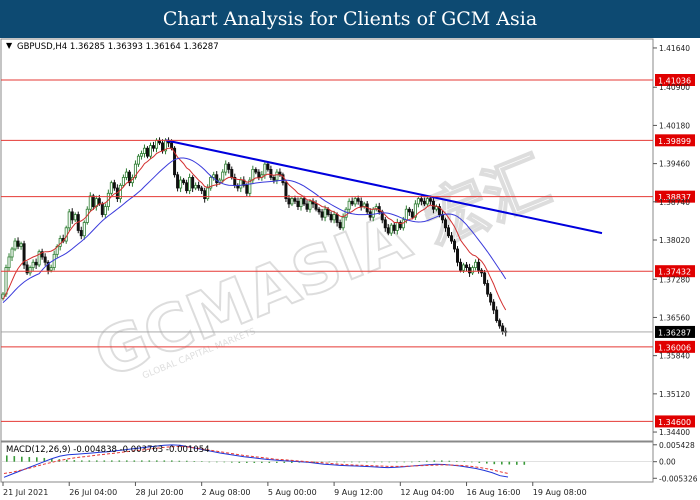 This screenshot has width=700, height=500. I want to click on macd-tick-label: 0.005428, so click(677, 445).